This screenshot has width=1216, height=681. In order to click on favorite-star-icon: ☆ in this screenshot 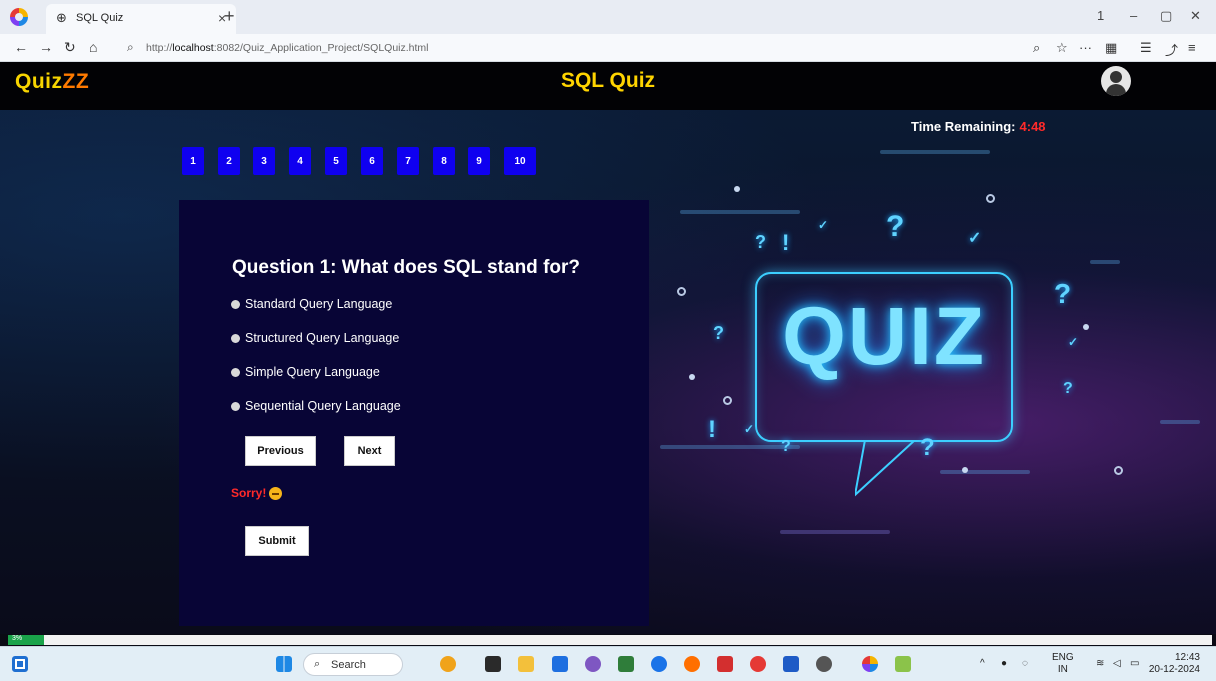, I will do `click(1062, 48)`.